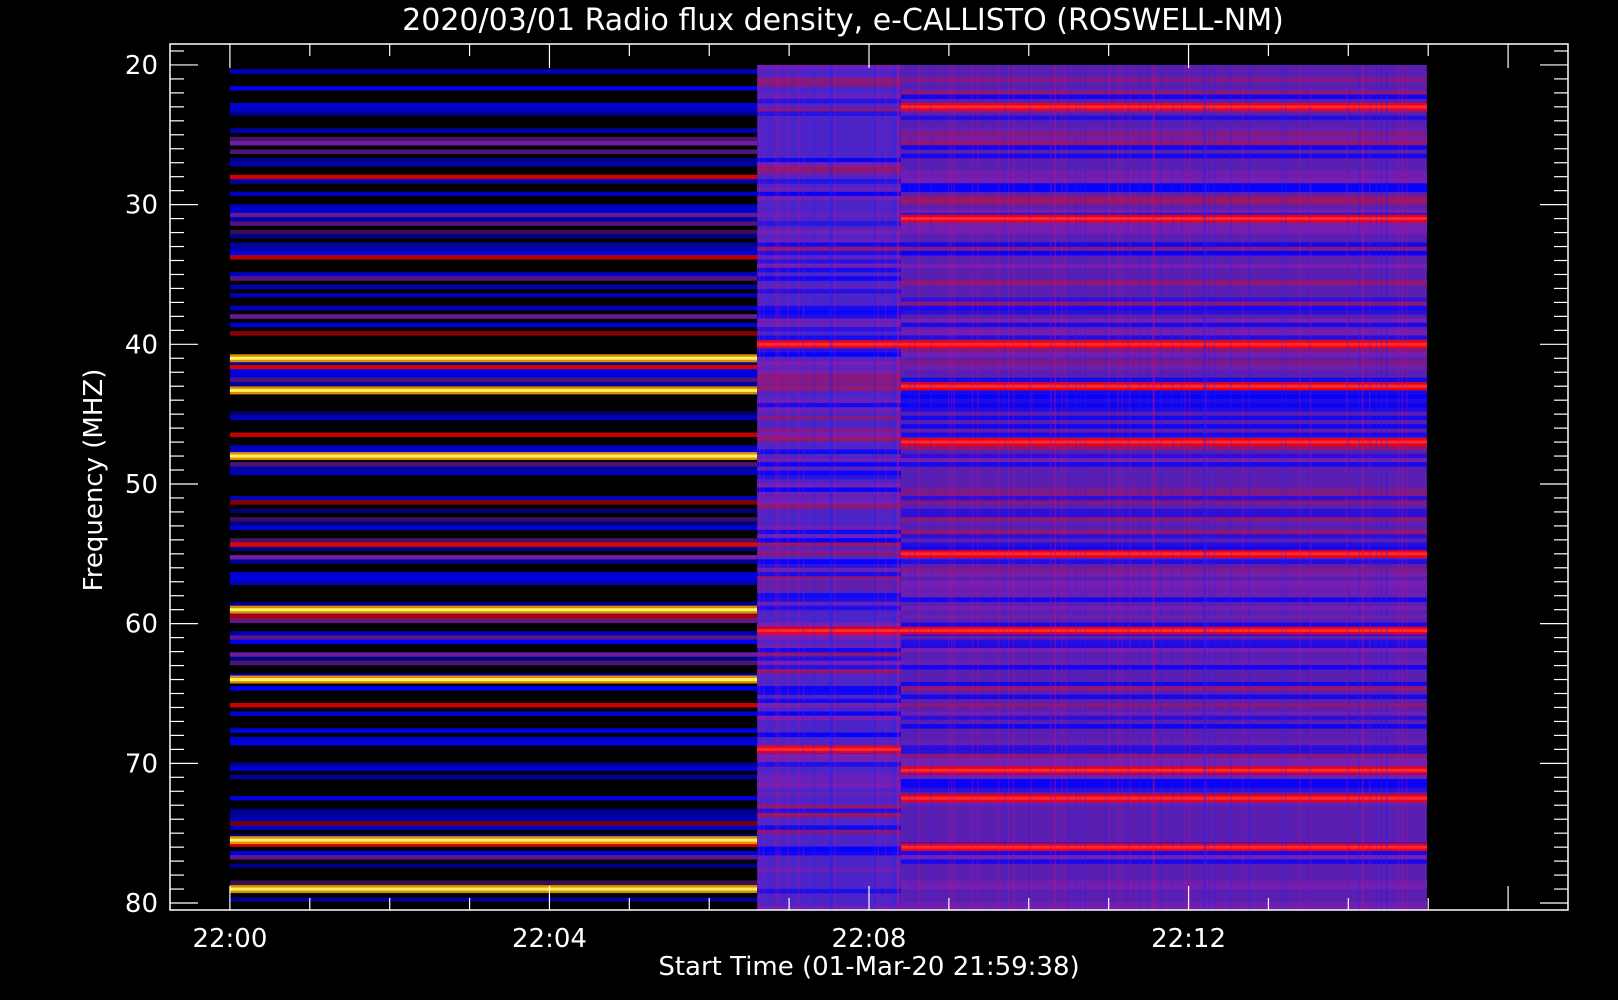  Describe the element at coordinates (141, 485) in the screenshot. I see `y-tick-label: 50` at that location.